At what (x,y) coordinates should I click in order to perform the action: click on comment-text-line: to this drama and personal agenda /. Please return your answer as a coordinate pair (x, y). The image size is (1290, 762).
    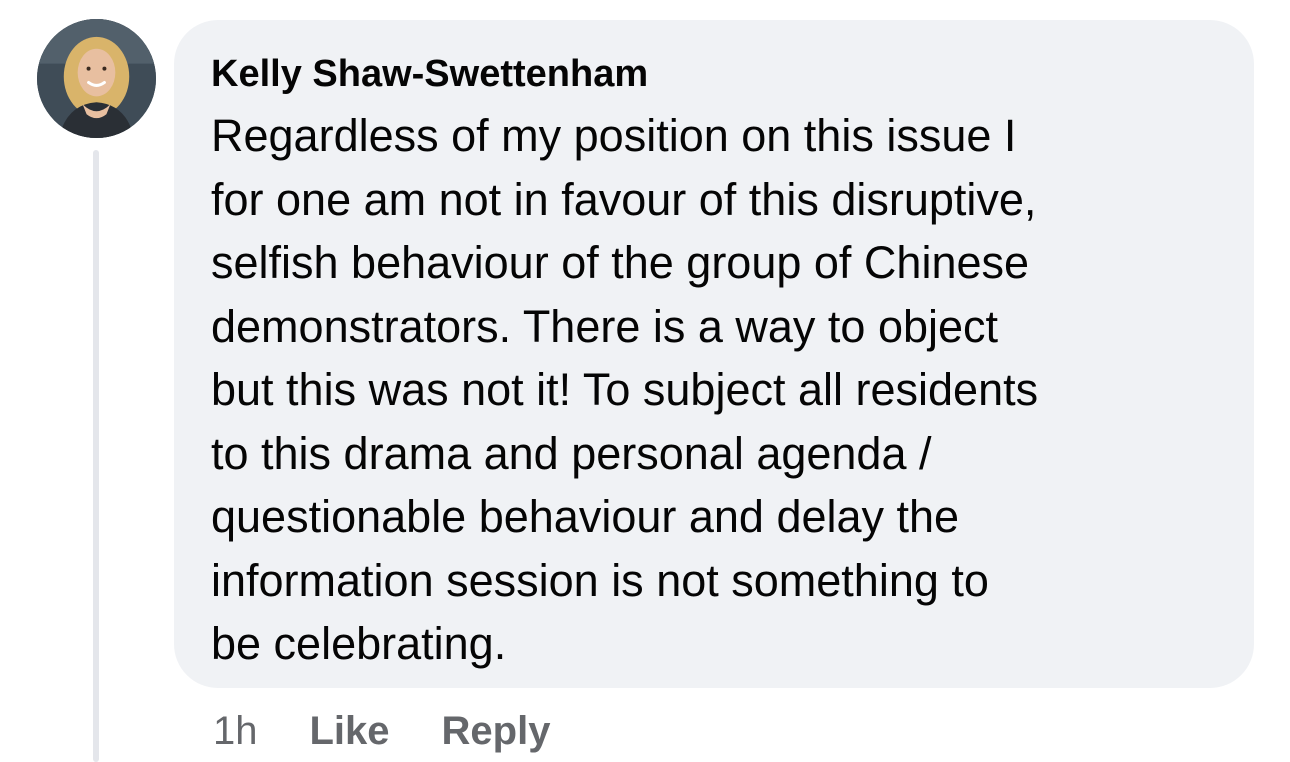
    Looking at the image, I should click on (571, 453).